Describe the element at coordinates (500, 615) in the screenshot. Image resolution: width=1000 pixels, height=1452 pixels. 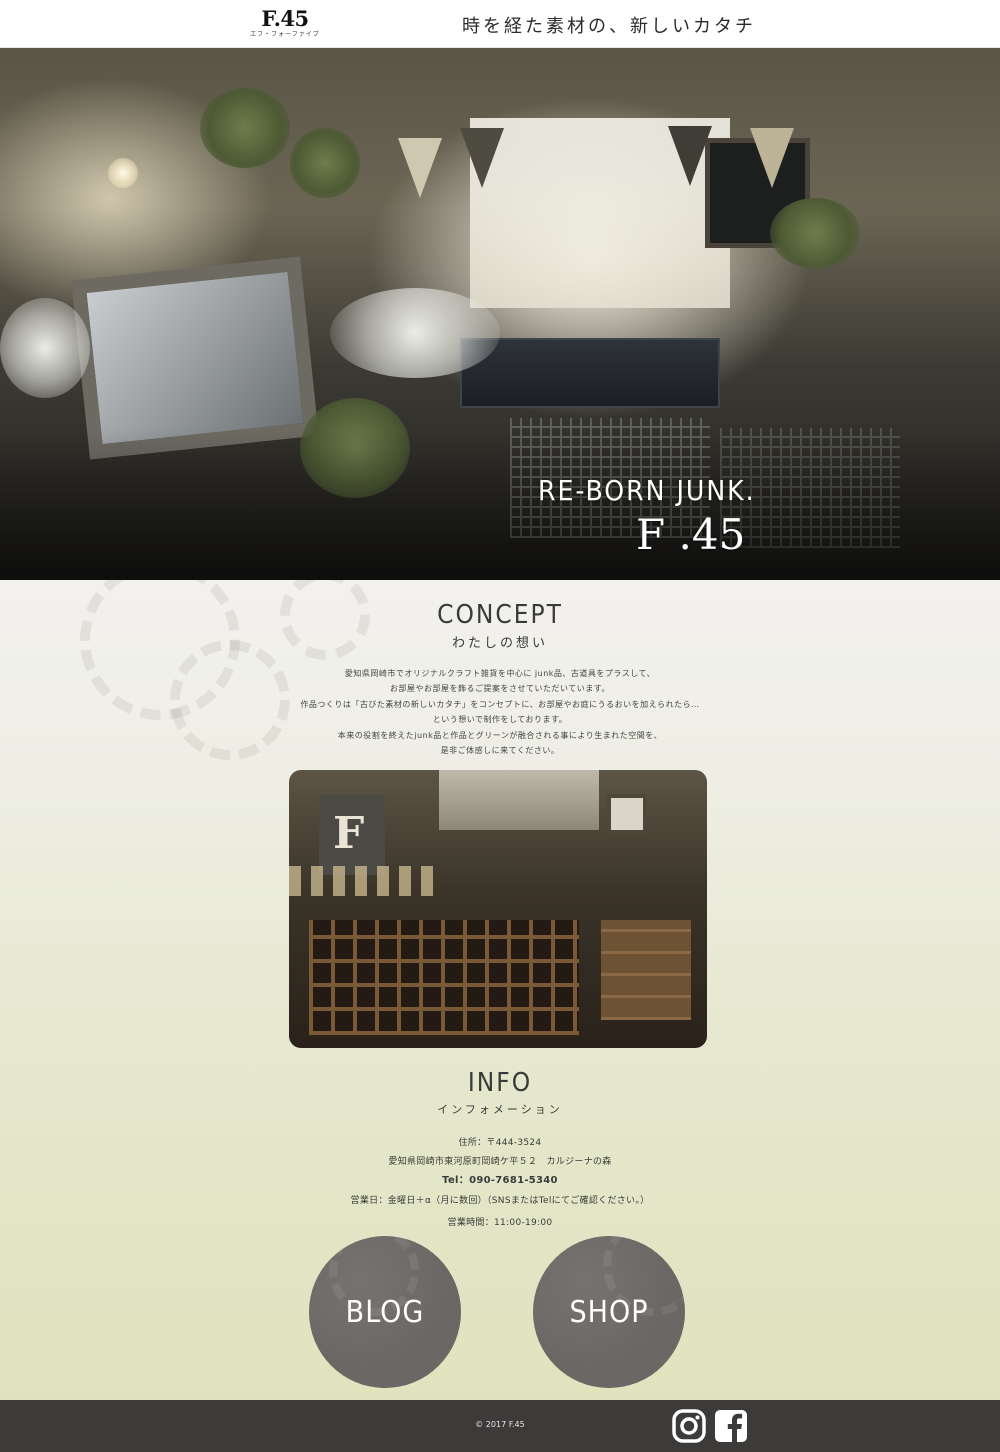
I see `concept-title: CONCEPT` at that location.